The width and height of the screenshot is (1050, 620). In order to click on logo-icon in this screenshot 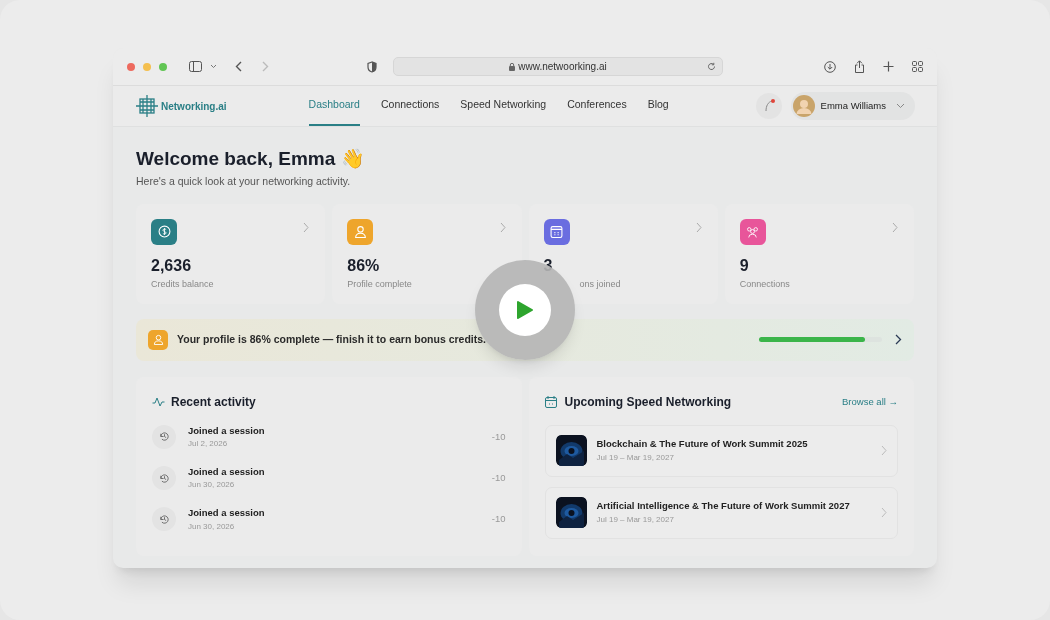, I will do `click(147, 106)`.